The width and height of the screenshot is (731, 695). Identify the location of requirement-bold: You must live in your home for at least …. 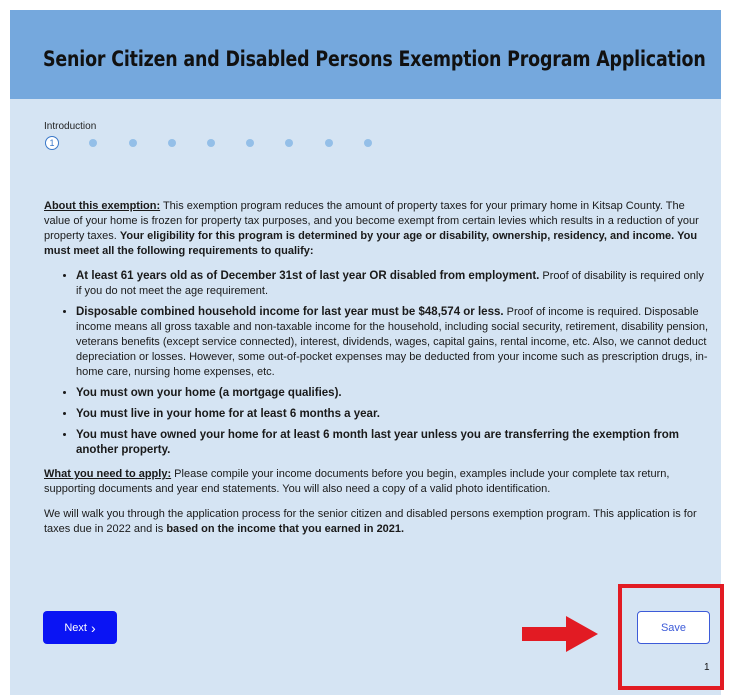
(228, 414).